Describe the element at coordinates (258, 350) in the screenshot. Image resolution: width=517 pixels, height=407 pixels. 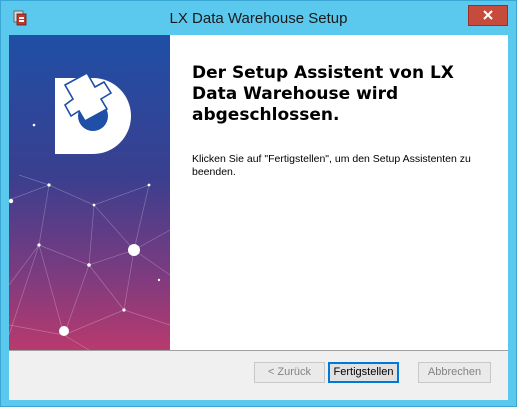
I see `button-divider` at that location.